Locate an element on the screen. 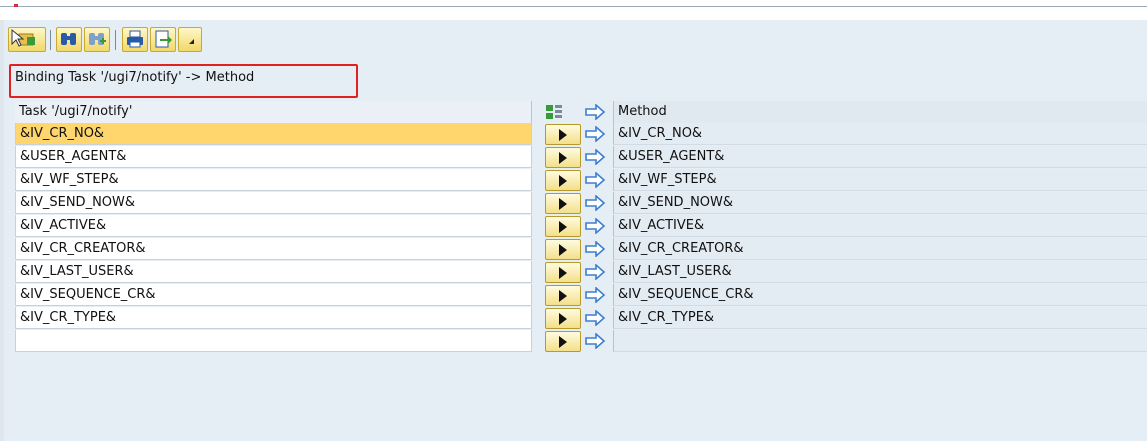  table-row: &IV_LAST_USER& &IV_LAST_USER& is located at coordinates (581, 272).